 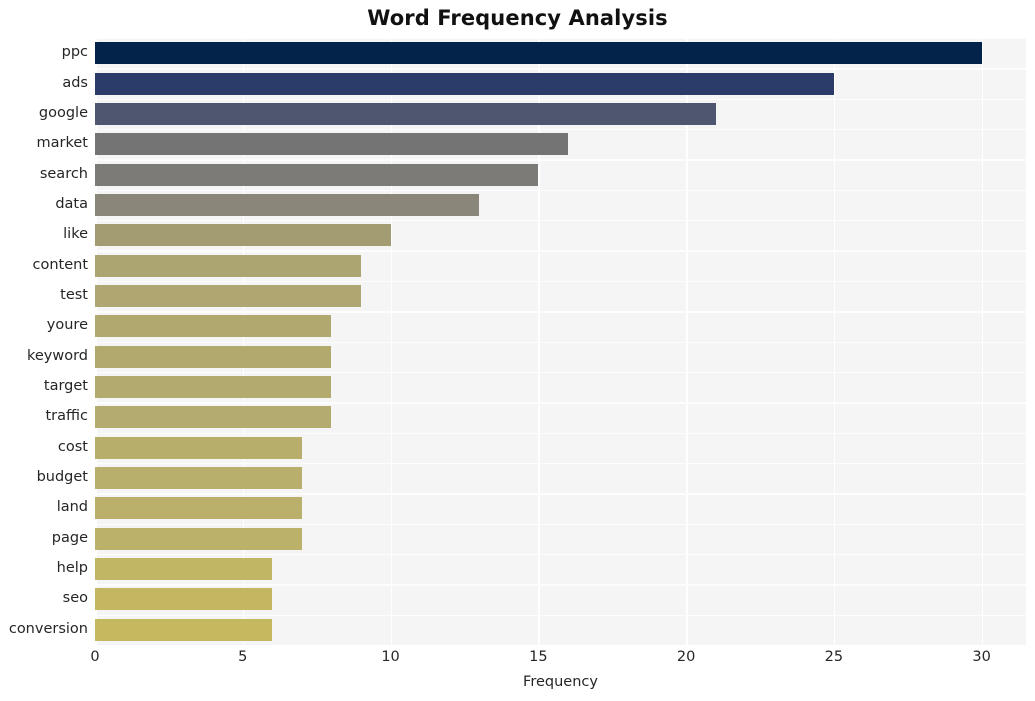 What do you see at coordinates (60, 264) in the screenshot?
I see `y-axis-tick-label: content` at bounding box center [60, 264].